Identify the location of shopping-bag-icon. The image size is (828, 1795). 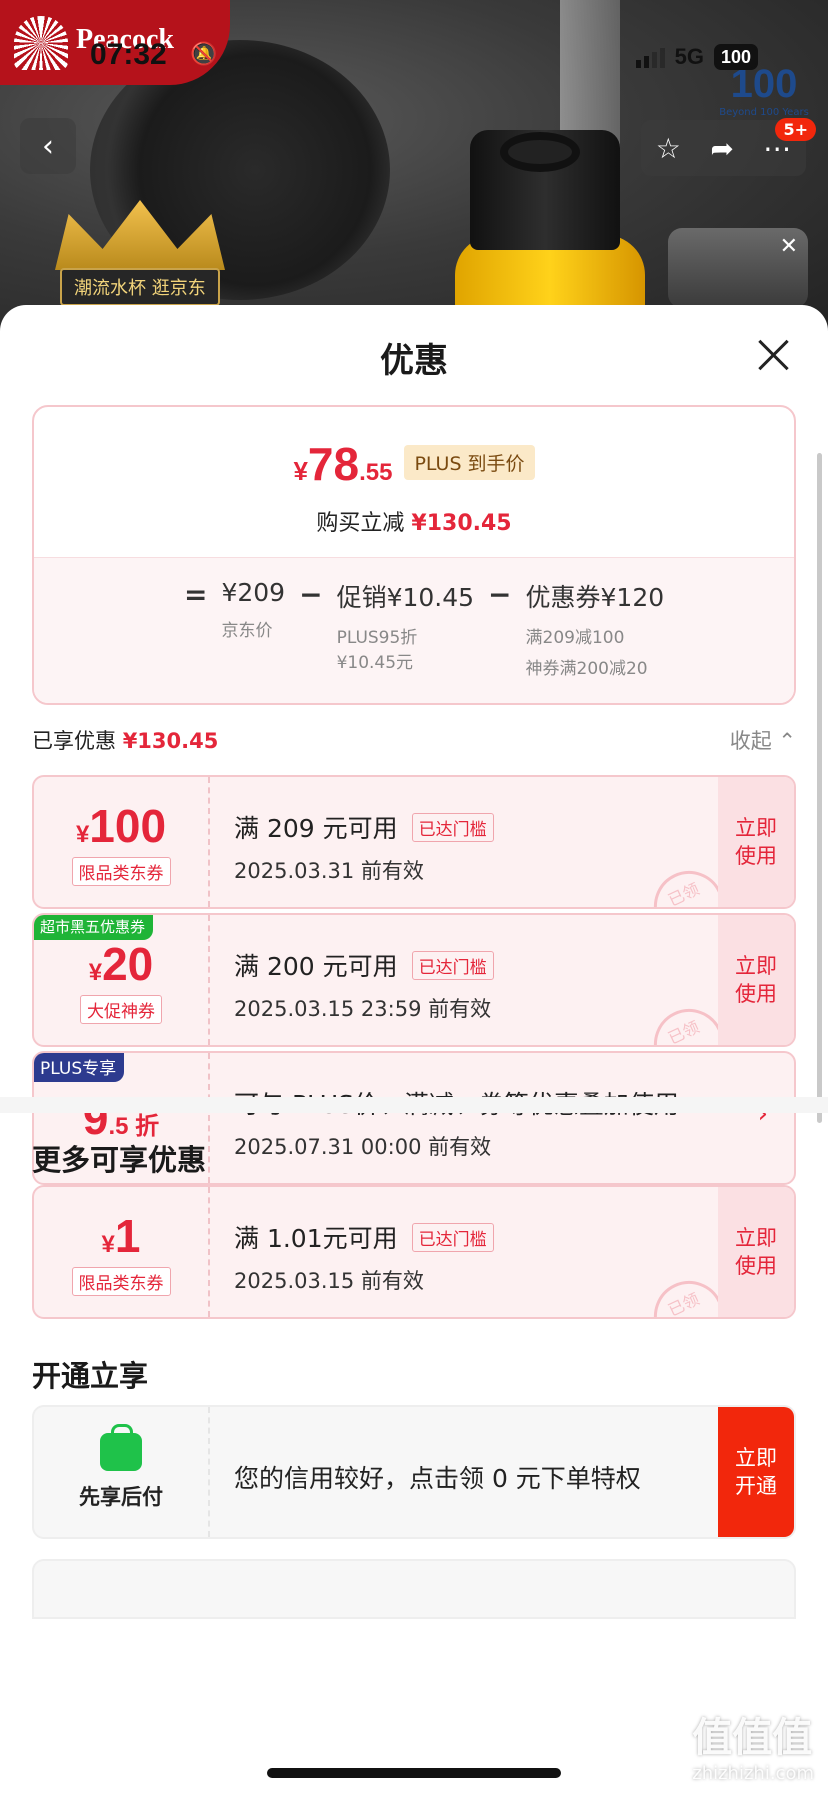
(121, 1447).